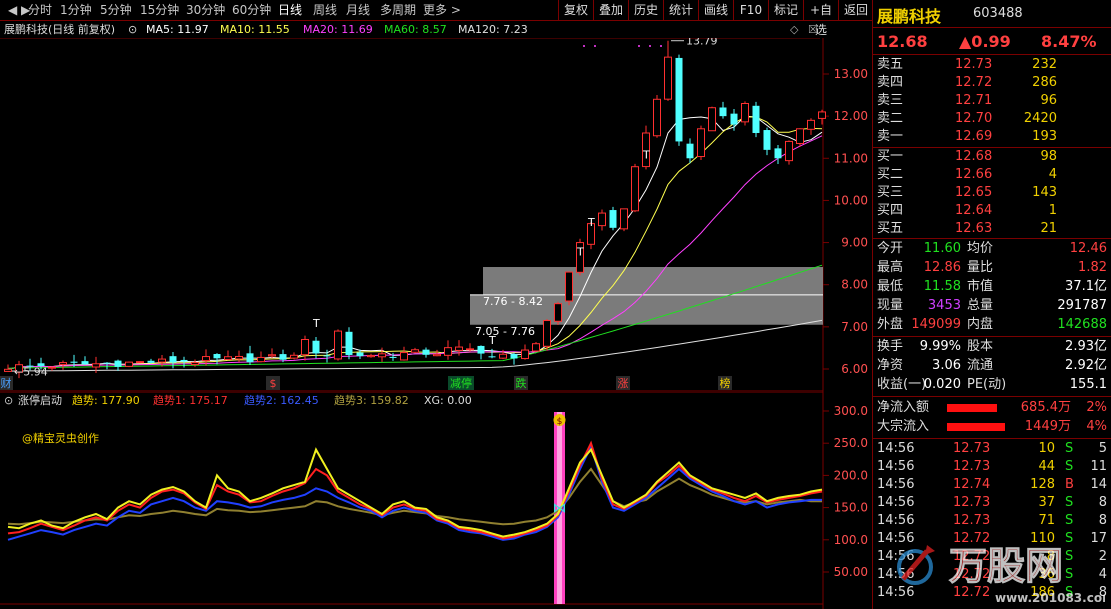  I want to click on bid-volume: 21, so click(1048, 228).